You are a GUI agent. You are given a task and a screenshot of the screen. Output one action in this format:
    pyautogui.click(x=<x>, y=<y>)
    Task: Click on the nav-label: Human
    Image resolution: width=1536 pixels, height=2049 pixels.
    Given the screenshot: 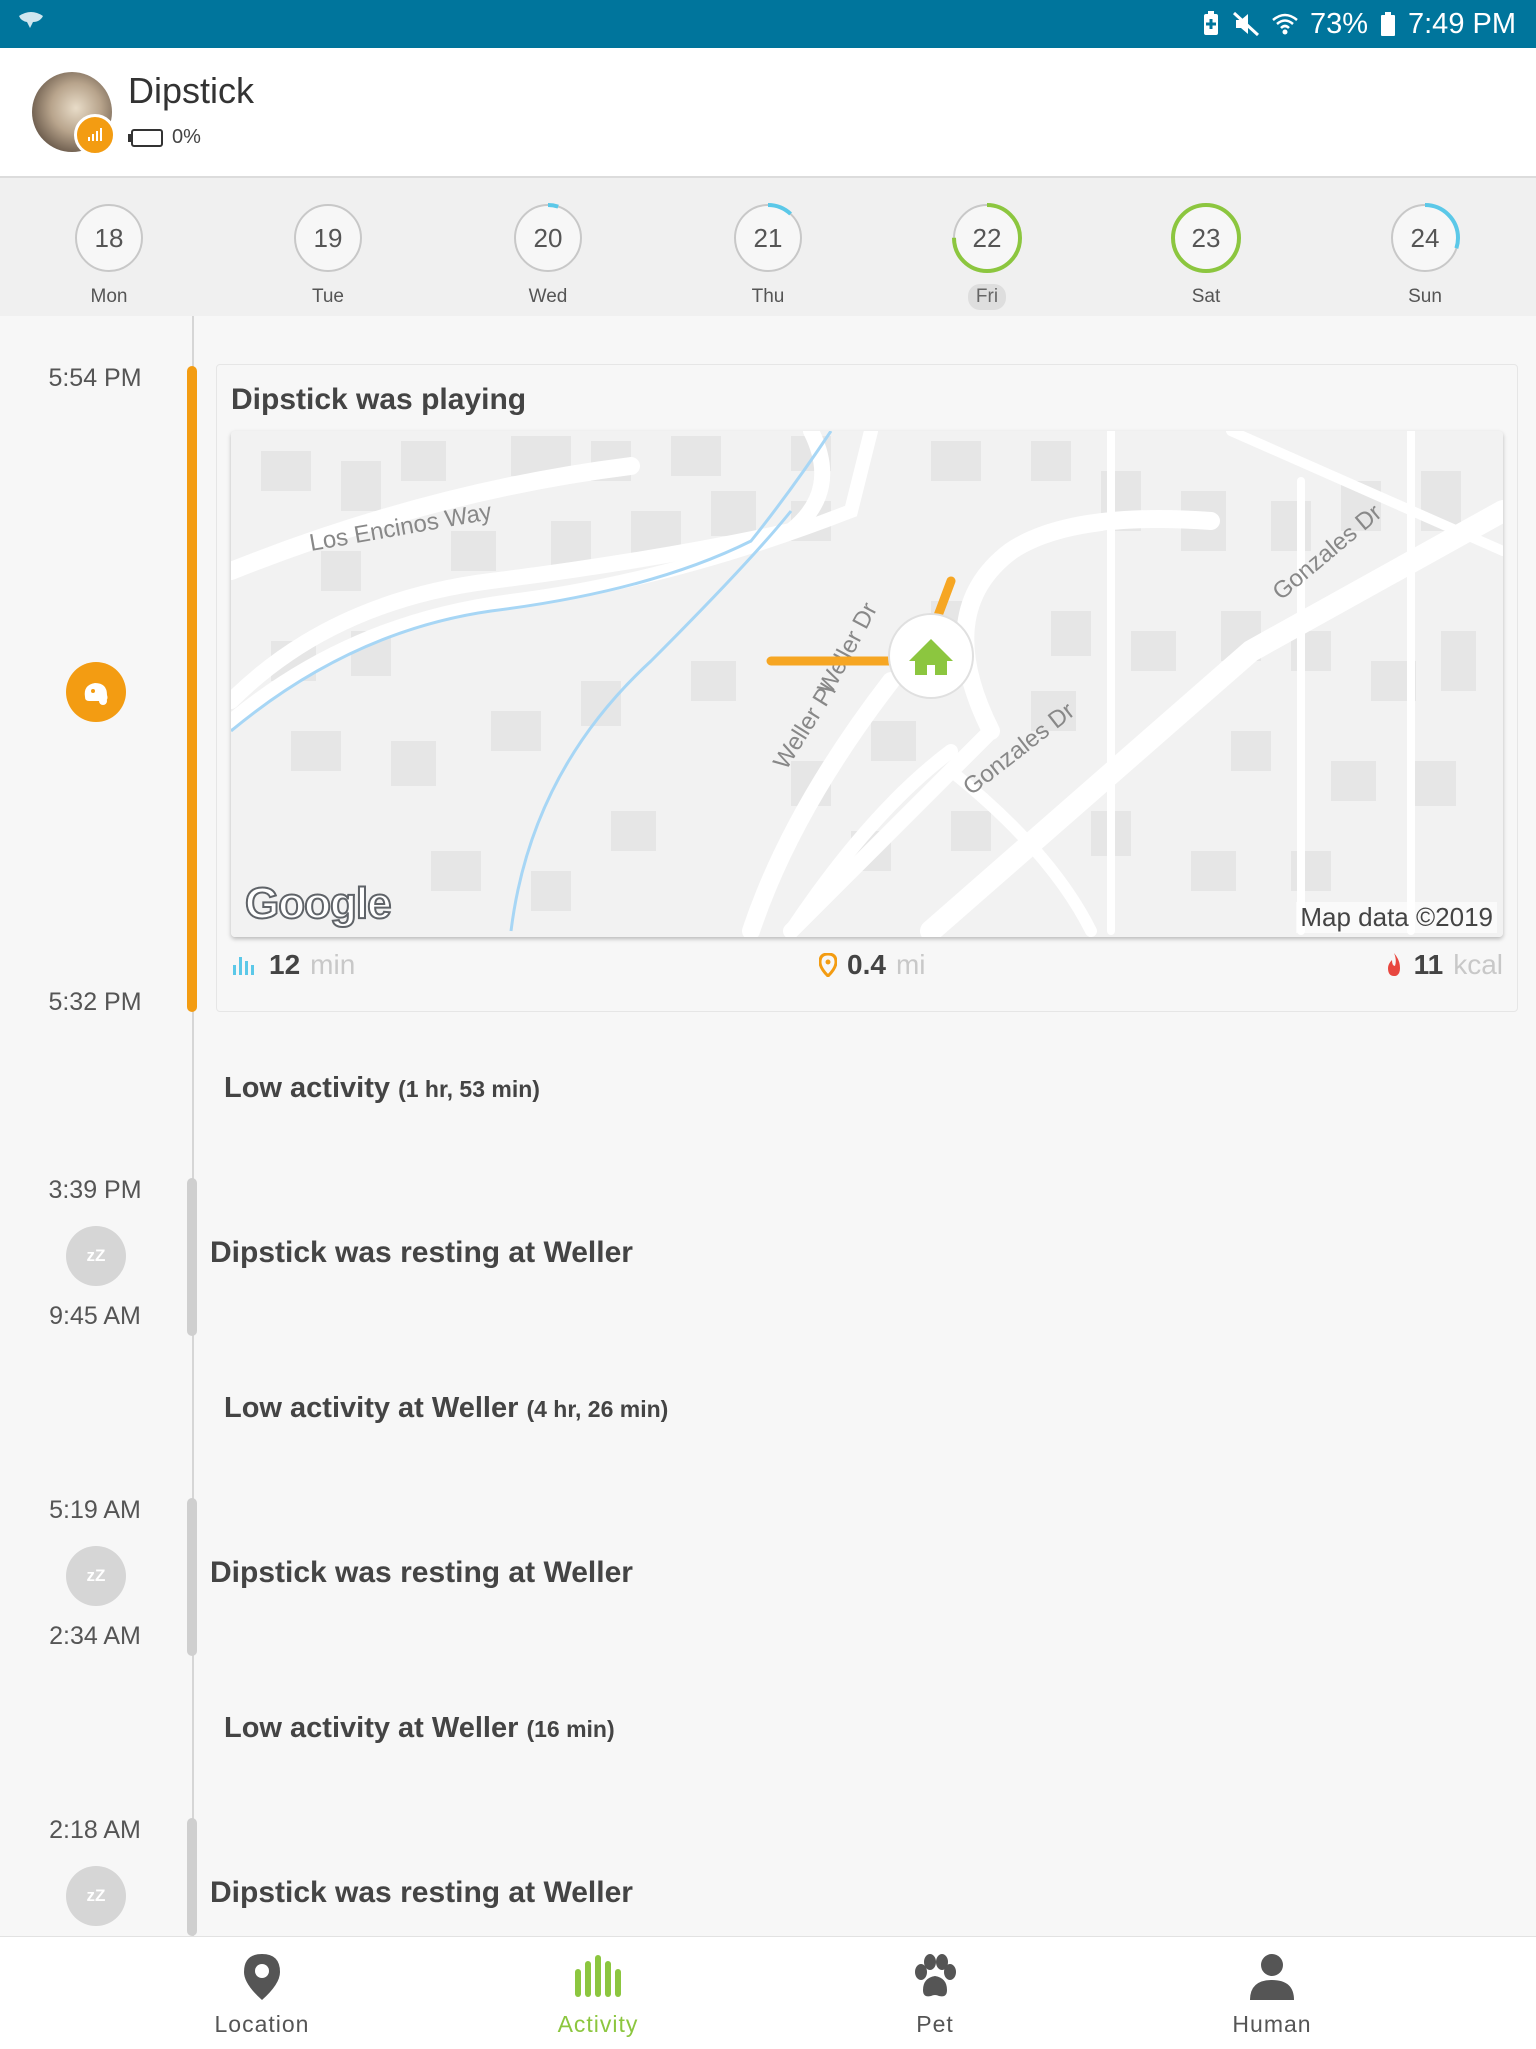 What is the action you would take?
    pyautogui.click(x=1272, y=2024)
    